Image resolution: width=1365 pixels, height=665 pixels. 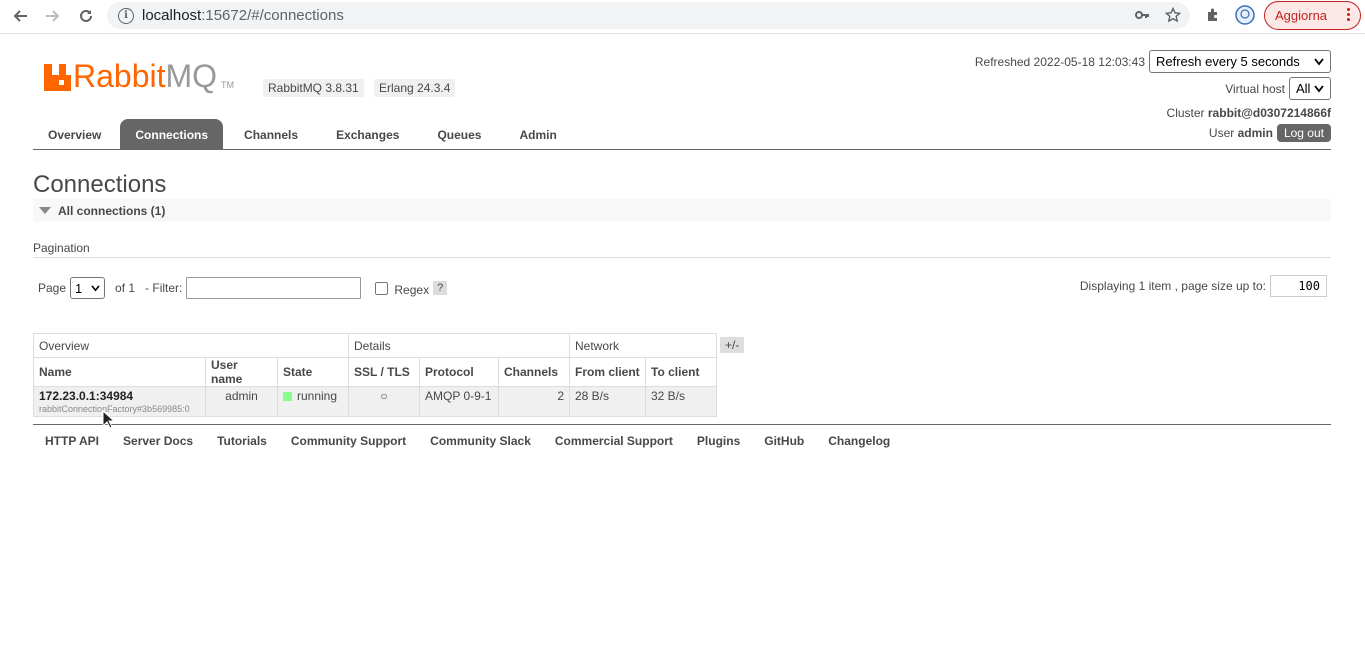 What do you see at coordinates (57, 77) in the screenshot?
I see `rabbitmq-logo-icon` at bounding box center [57, 77].